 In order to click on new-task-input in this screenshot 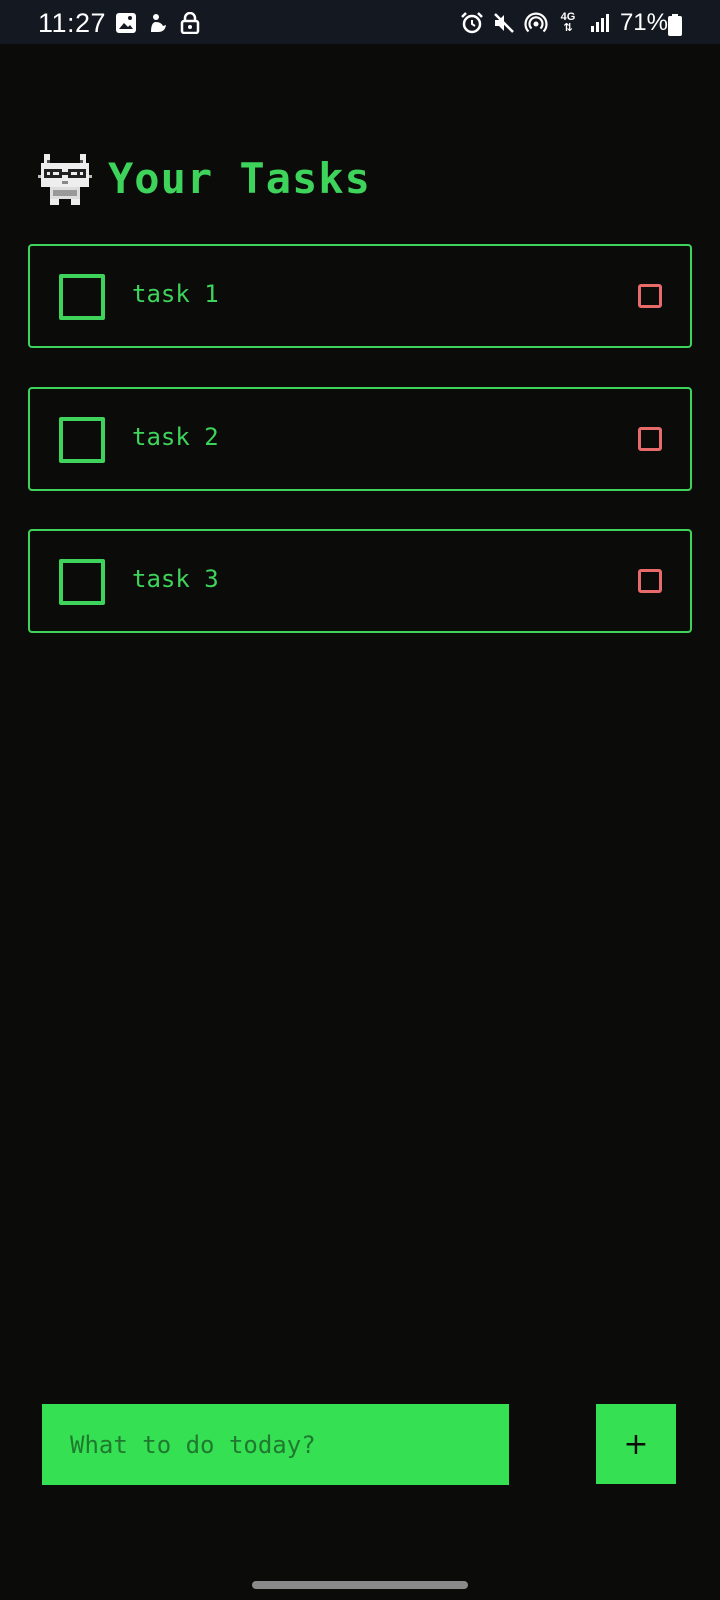, I will do `click(275, 1444)`.